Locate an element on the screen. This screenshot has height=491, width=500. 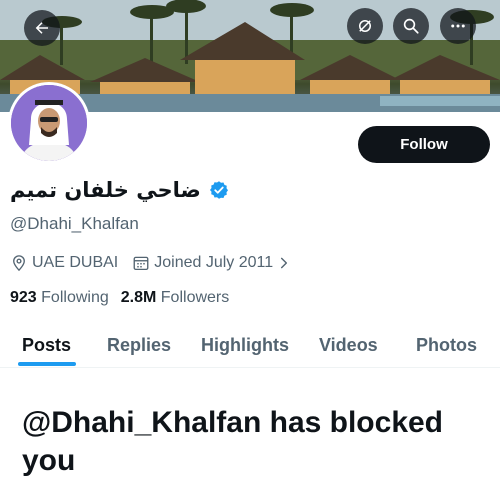
following-link: 923 Following is located at coordinates (59, 298).